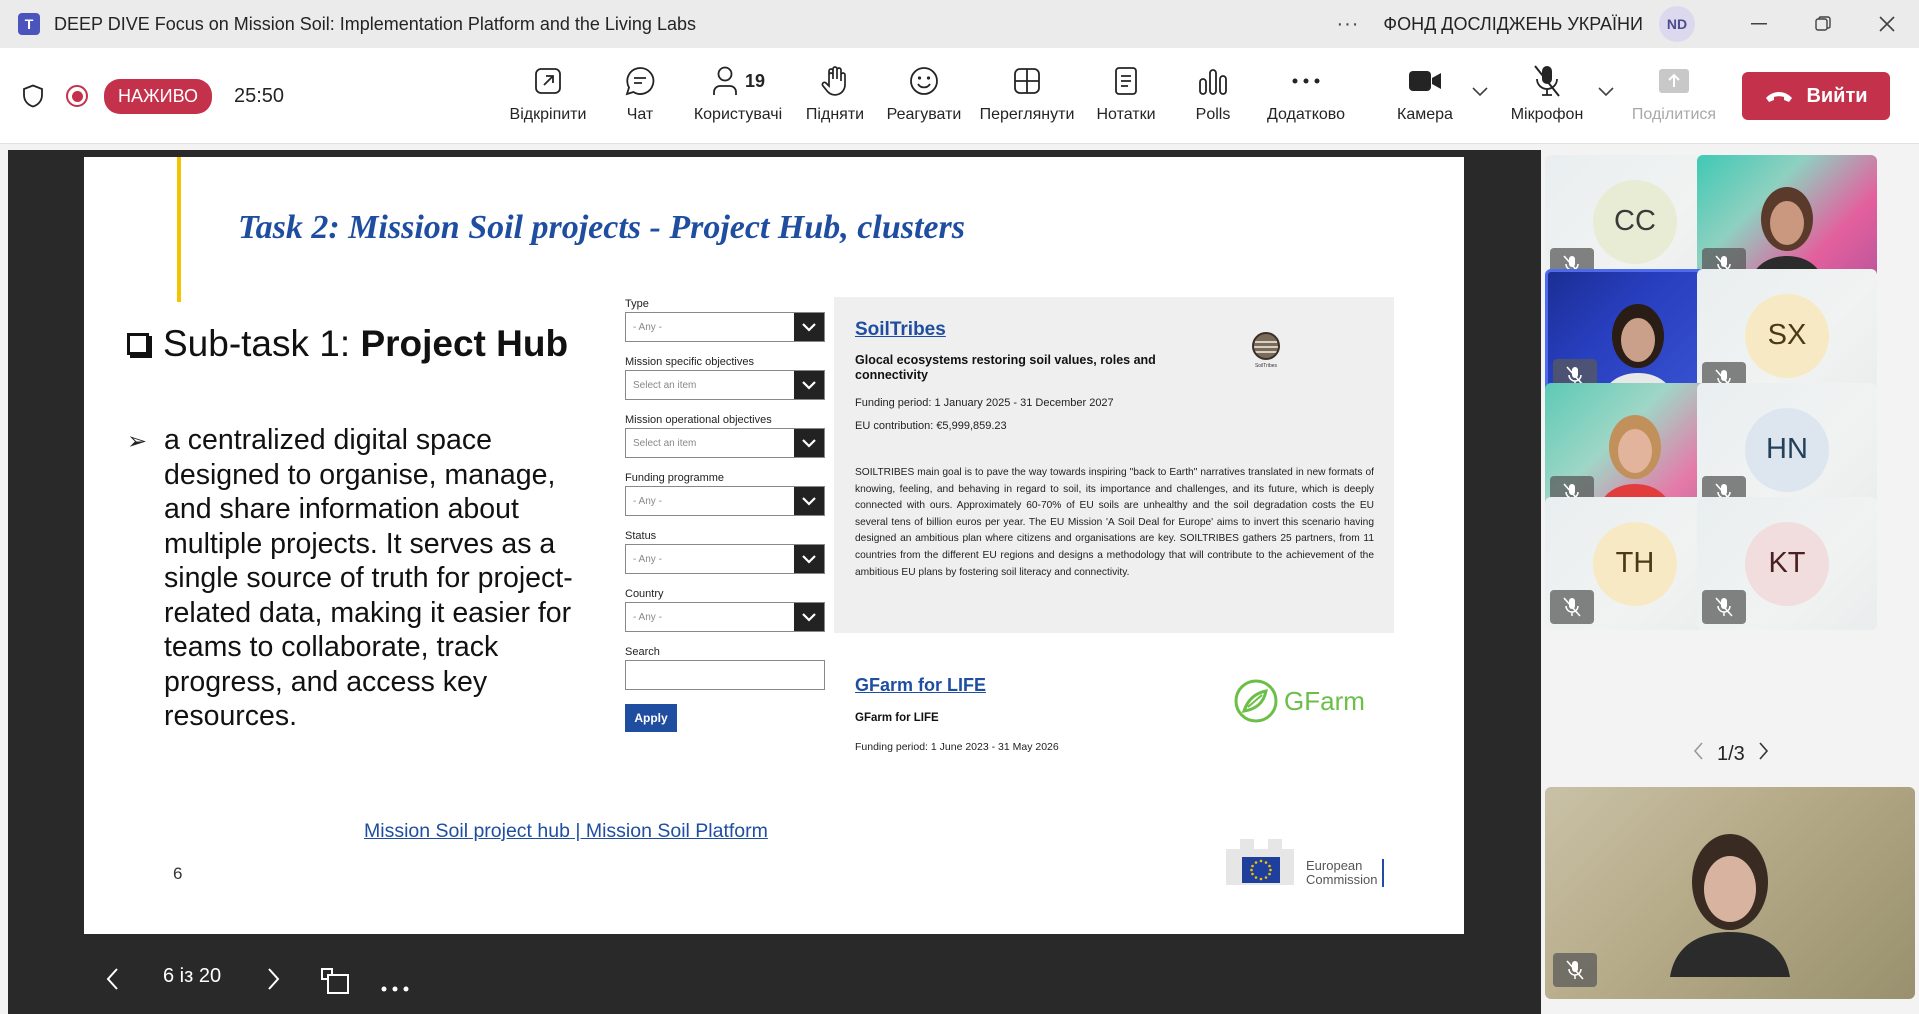 The image size is (1919, 1014). Describe the element at coordinates (1347, 24) in the screenshot. I see `more-options-icon: ···` at that location.